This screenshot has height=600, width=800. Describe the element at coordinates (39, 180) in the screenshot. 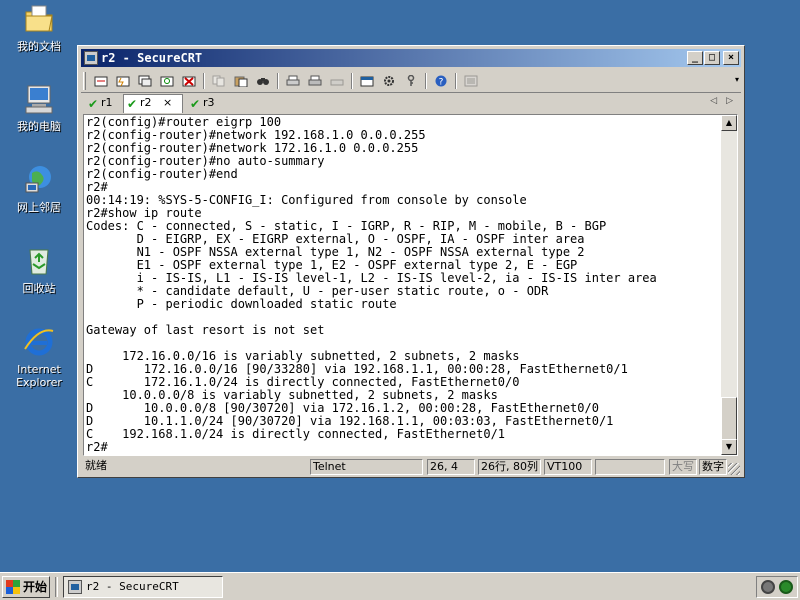

I see `network-places-icon` at that location.